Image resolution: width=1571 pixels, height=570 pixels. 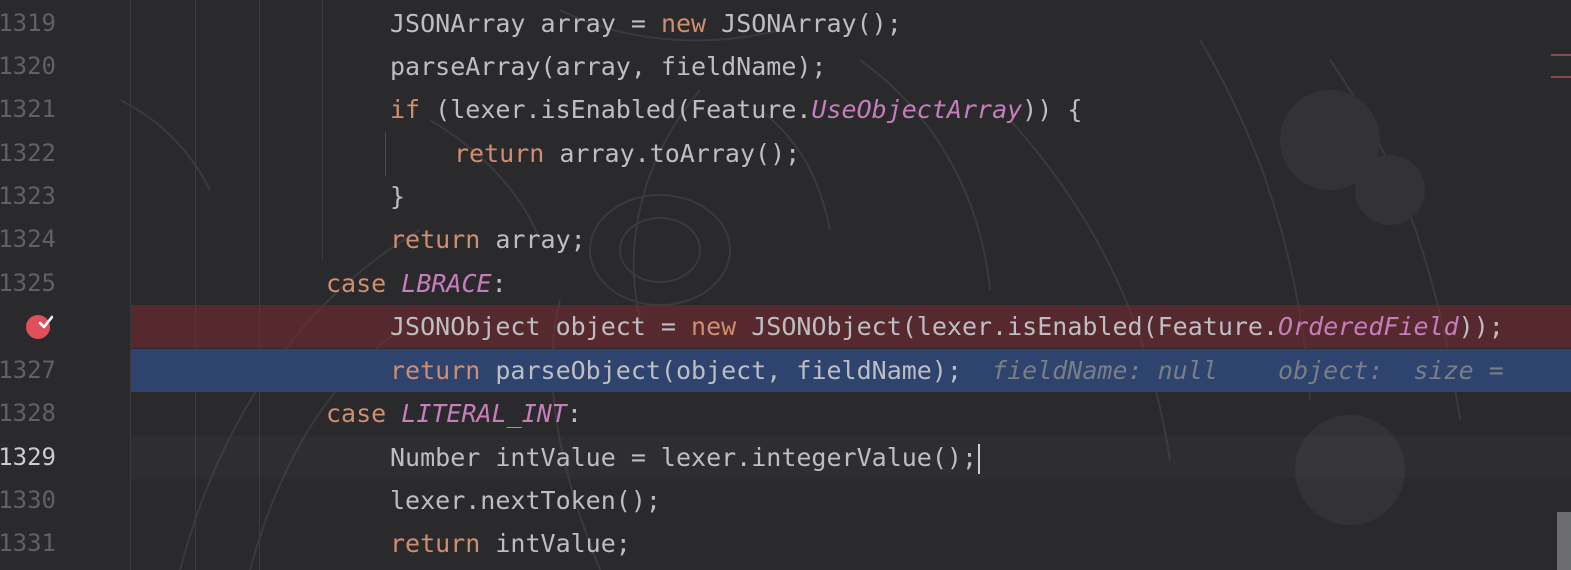 What do you see at coordinates (28, 153) in the screenshot?
I see `line-number: 1322` at bounding box center [28, 153].